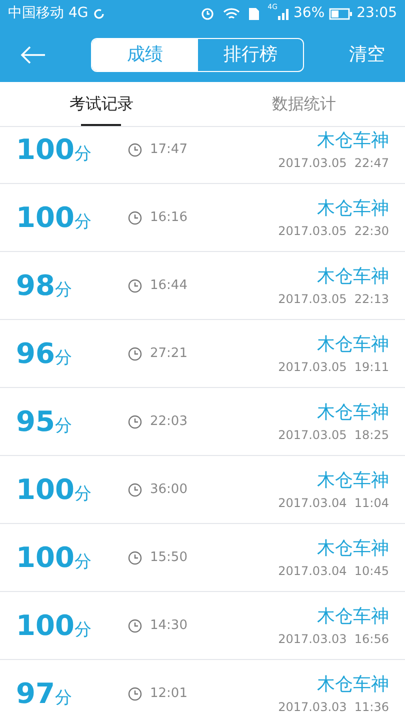  I want to click on date-text: 2017.03.04 11:04, so click(333, 503).